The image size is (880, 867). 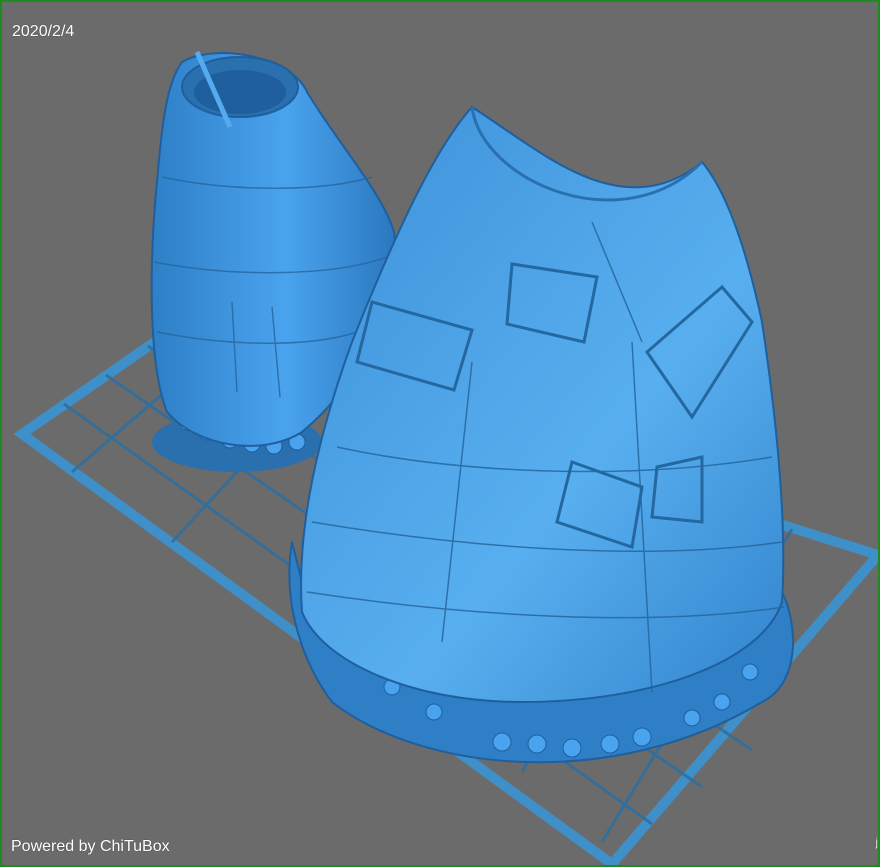 What do you see at coordinates (876, 842) in the screenshot?
I see `corner-mark: j` at bounding box center [876, 842].